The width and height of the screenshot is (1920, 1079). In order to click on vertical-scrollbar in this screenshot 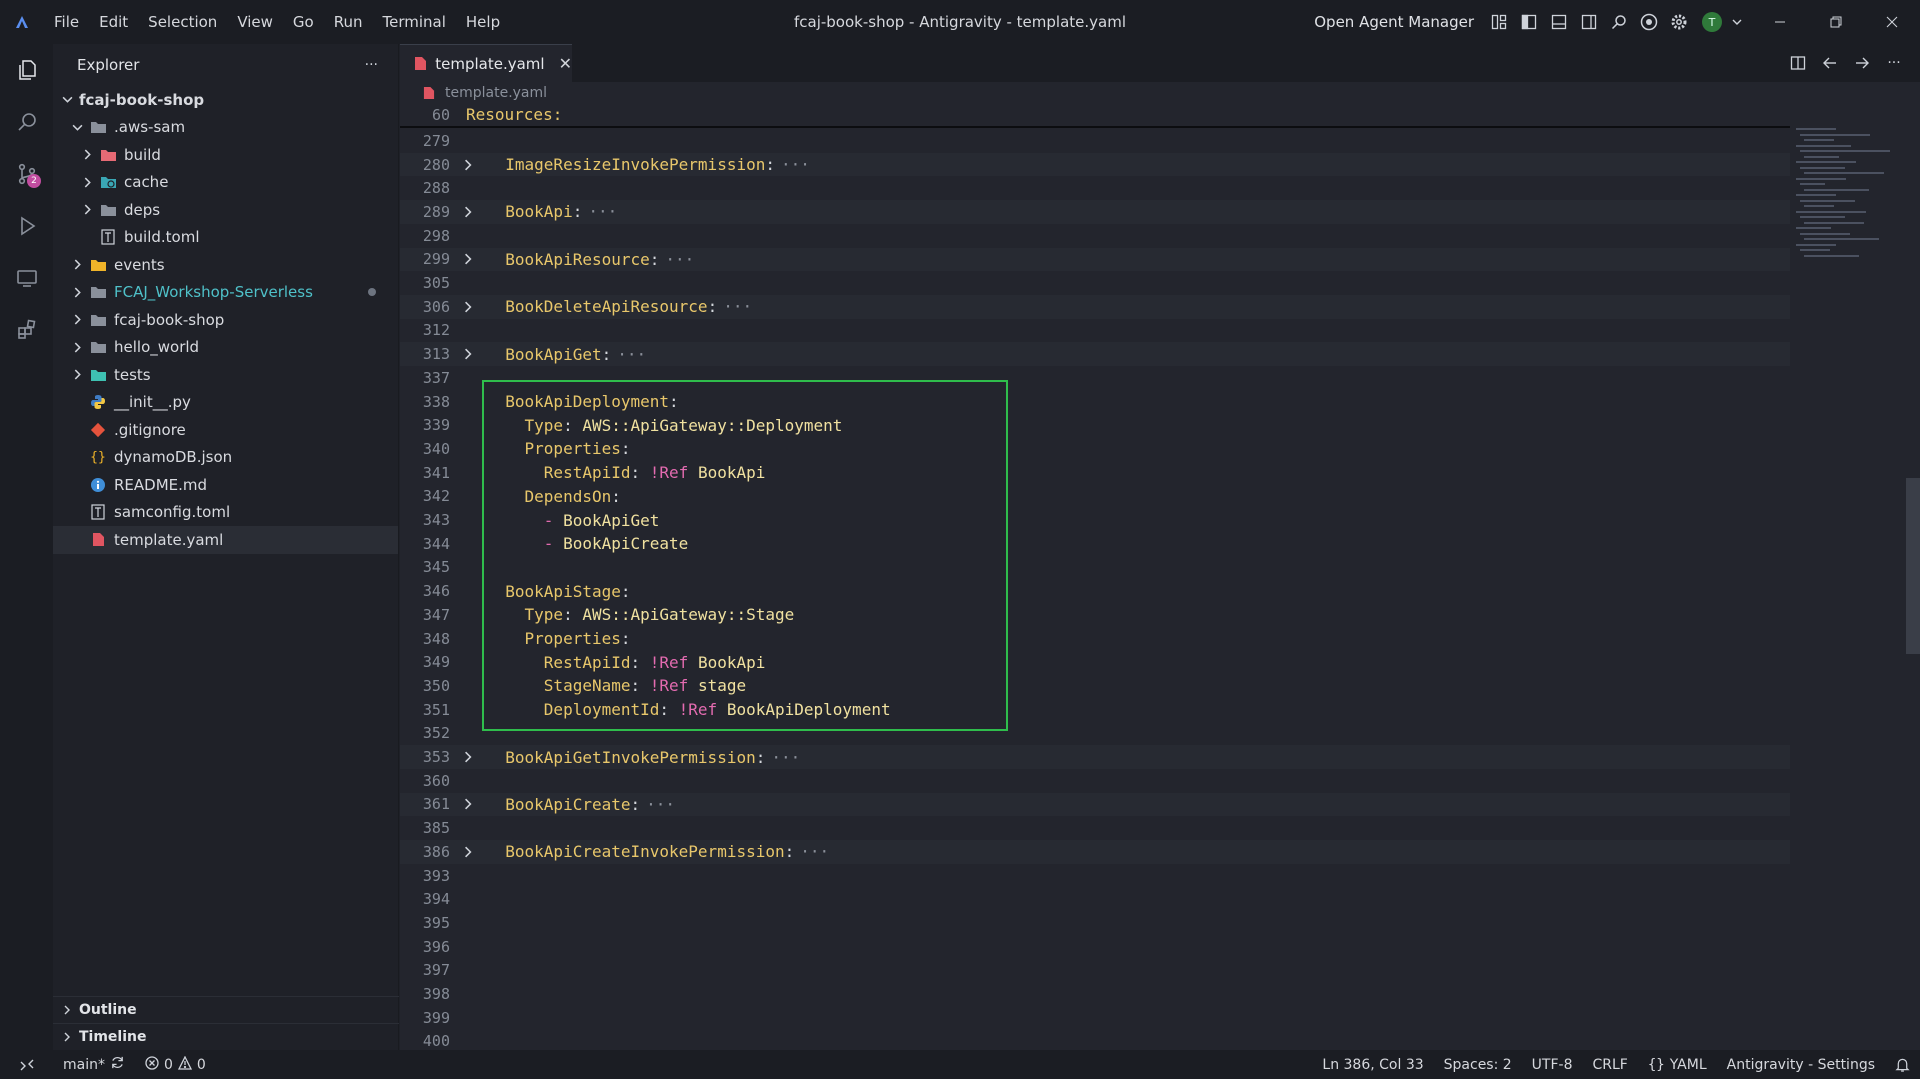, I will do `click(1913, 577)`.